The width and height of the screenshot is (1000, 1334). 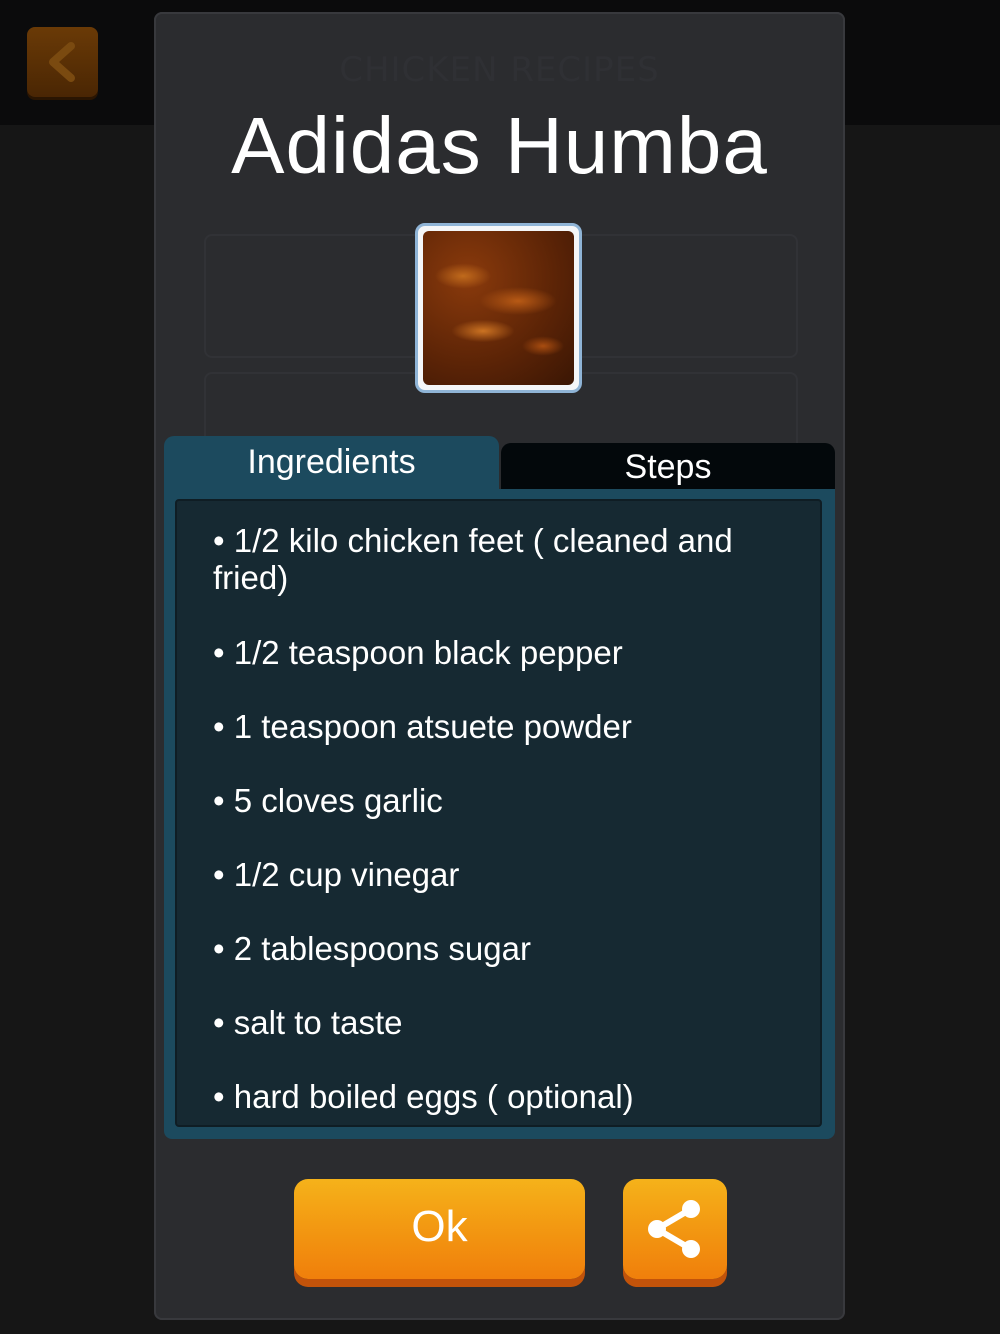 I want to click on ingredient-item: • 1/2 teaspoon black pepper, so click(x=418, y=652).